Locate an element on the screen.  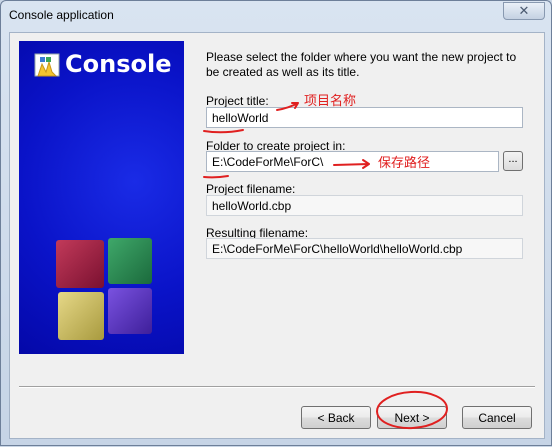
close-button: ✕ is located at coordinates (524, 11).